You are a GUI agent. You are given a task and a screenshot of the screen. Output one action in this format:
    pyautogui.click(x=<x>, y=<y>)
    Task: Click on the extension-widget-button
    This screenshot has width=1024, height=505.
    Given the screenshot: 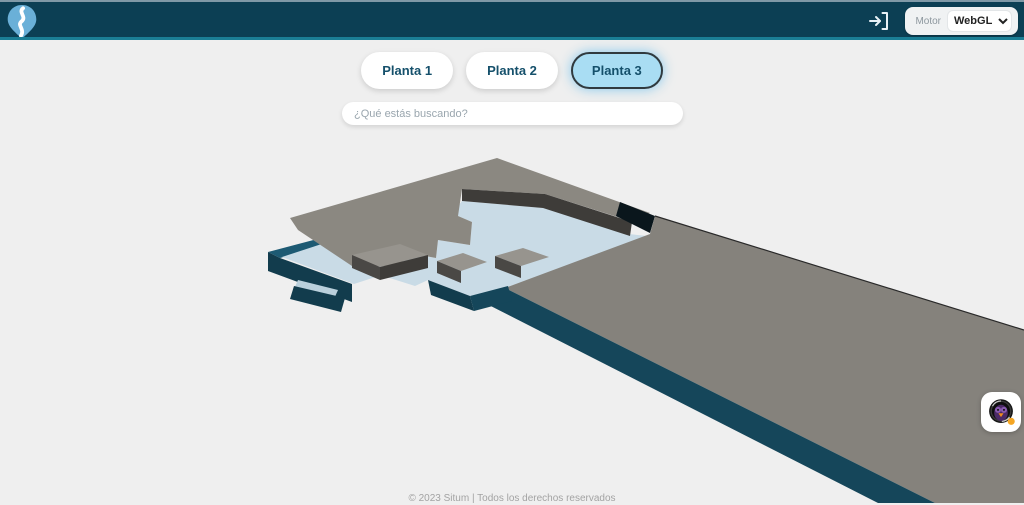 What is the action you would take?
    pyautogui.click(x=1001, y=412)
    